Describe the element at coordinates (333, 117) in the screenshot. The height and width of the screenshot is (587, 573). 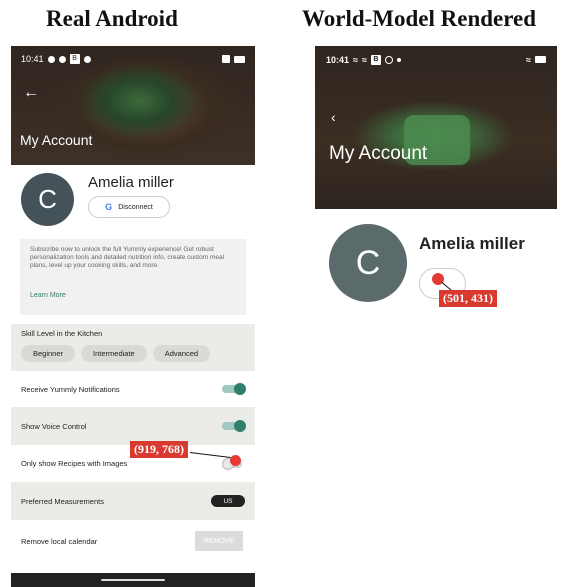
I see `back-chevron-icon: ‹` at that location.